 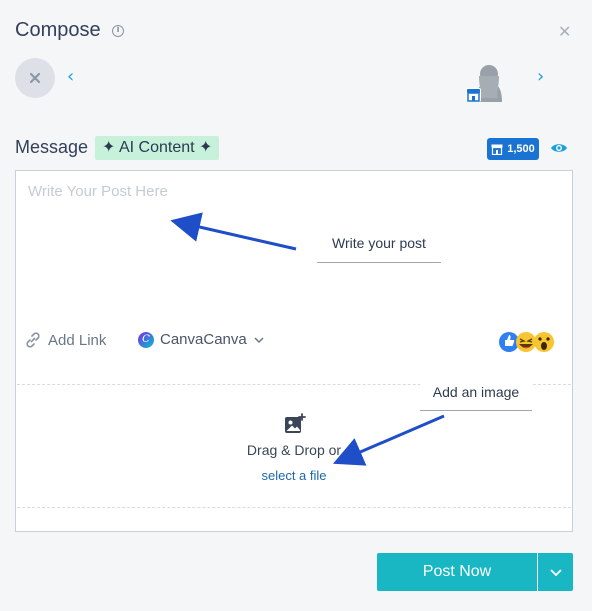 What do you see at coordinates (52, 147) in the screenshot?
I see `message-label: Message` at bounding box center [52, 147].